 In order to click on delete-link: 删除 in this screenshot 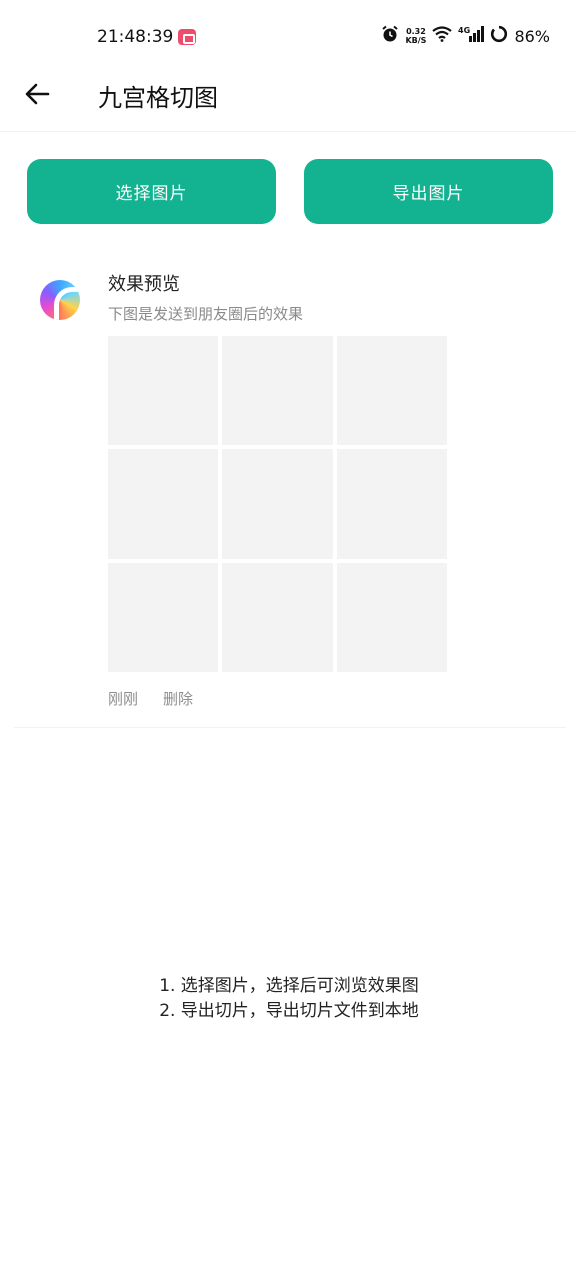, I will do `click(178, 698)`.